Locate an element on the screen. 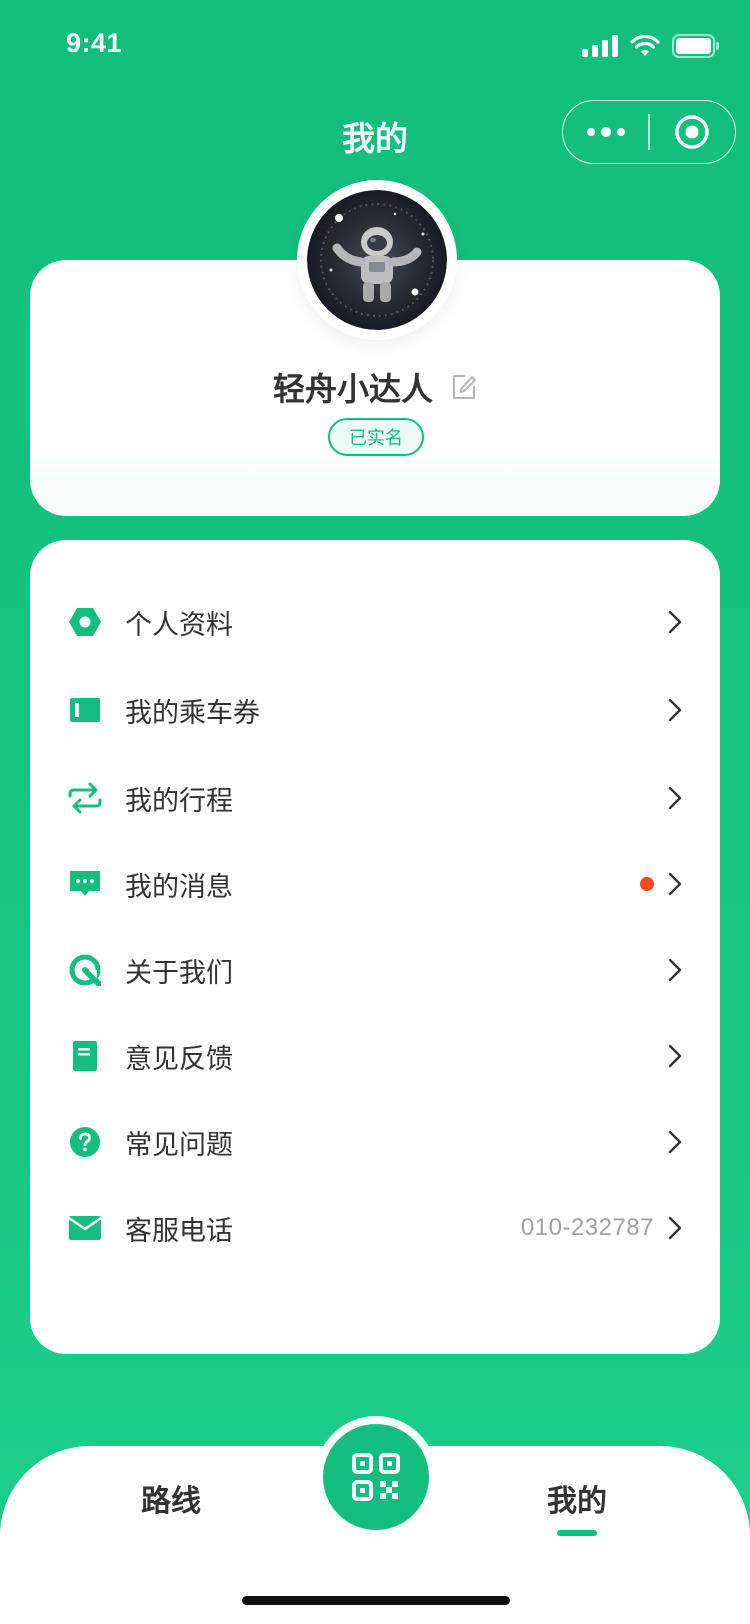  menu-right: 010-232787 is located at coordinates (601, 1228).